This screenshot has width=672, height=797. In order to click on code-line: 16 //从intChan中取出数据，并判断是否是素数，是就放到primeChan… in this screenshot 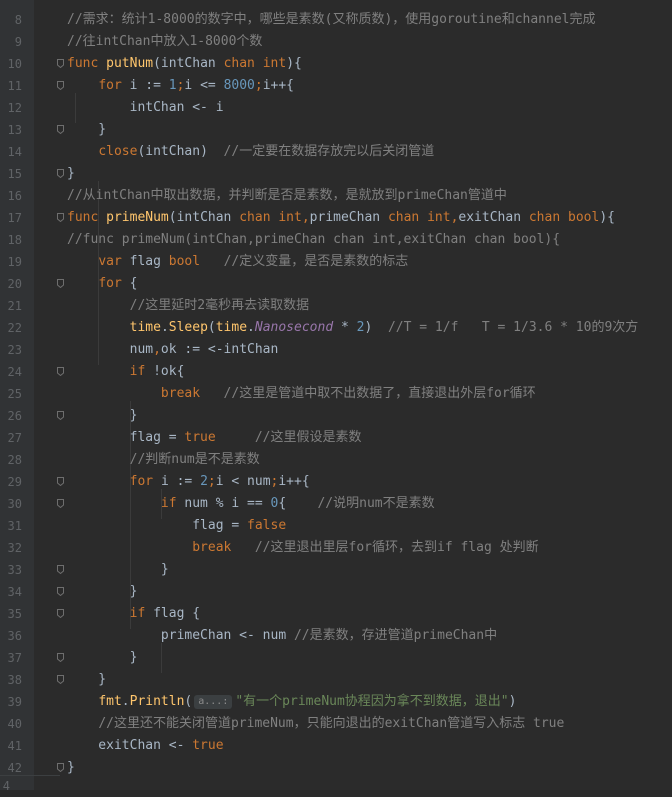, I will do `click(336, 196)`.